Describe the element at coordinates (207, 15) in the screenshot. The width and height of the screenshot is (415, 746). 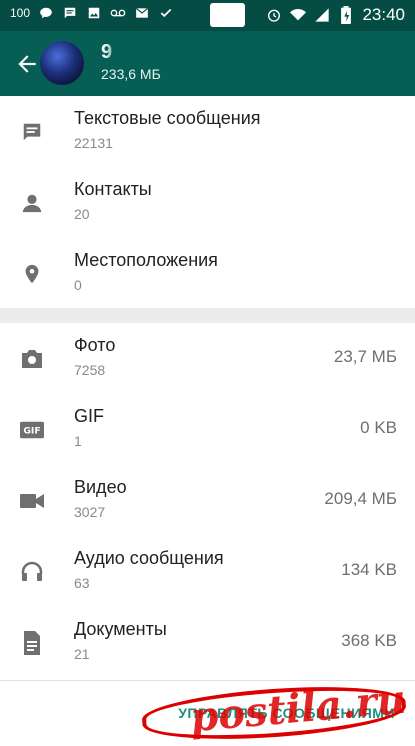
I see `status-bar: 100 23:40` at that location.